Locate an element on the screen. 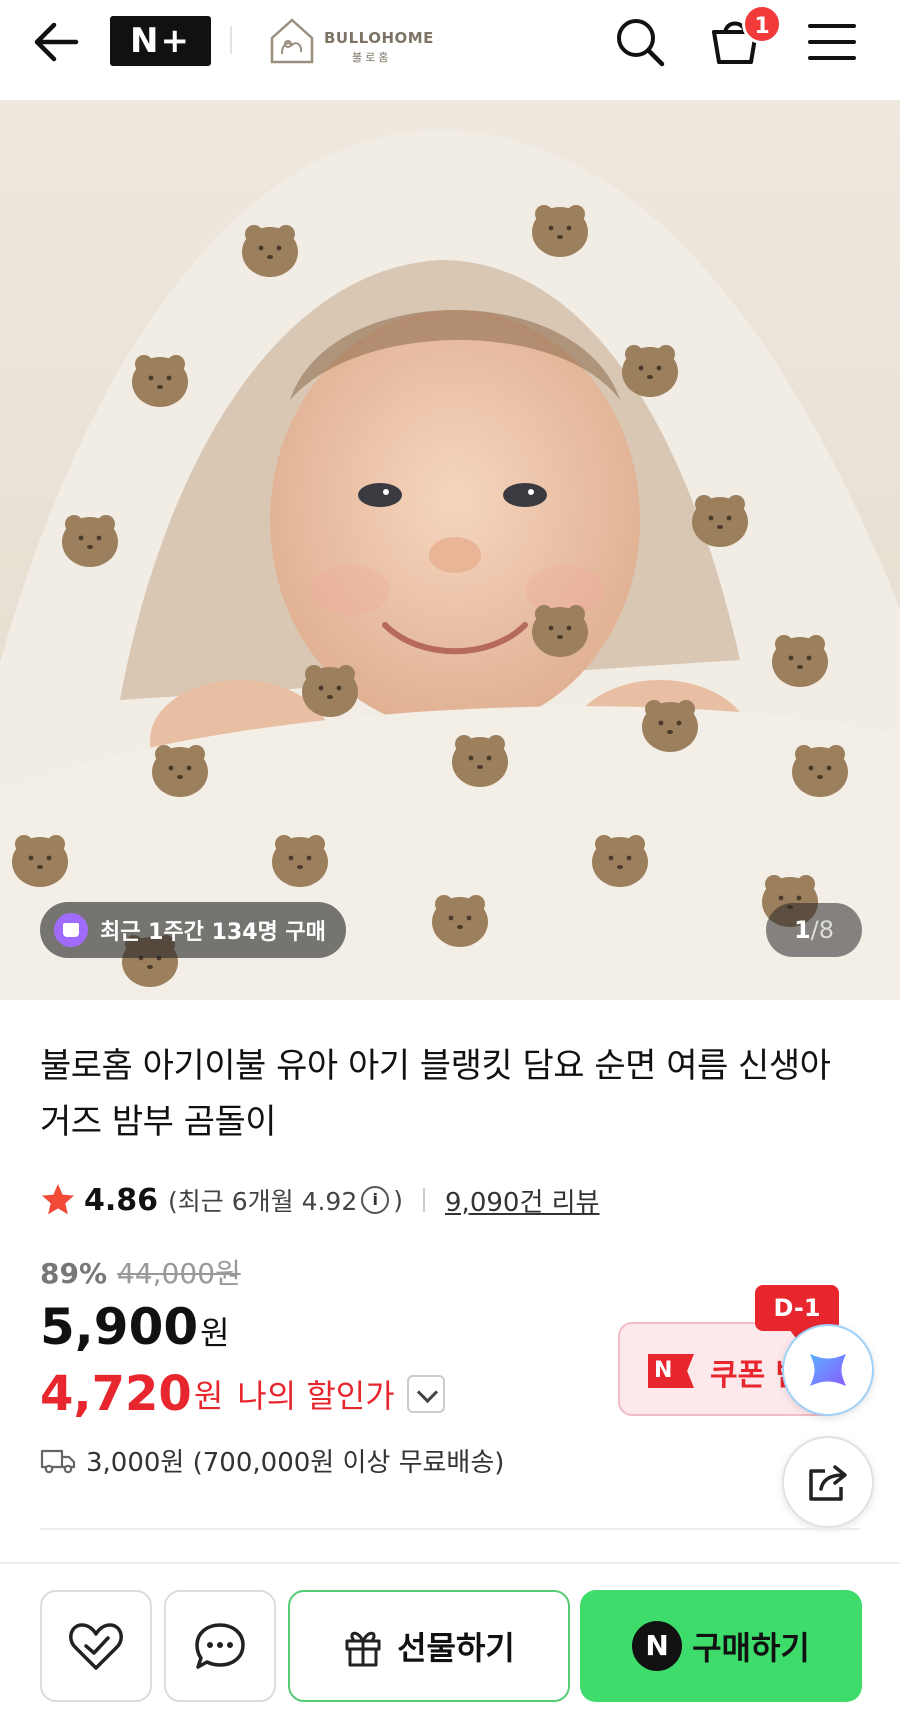  arrow-left-icon is located at coordinates (56, 42).